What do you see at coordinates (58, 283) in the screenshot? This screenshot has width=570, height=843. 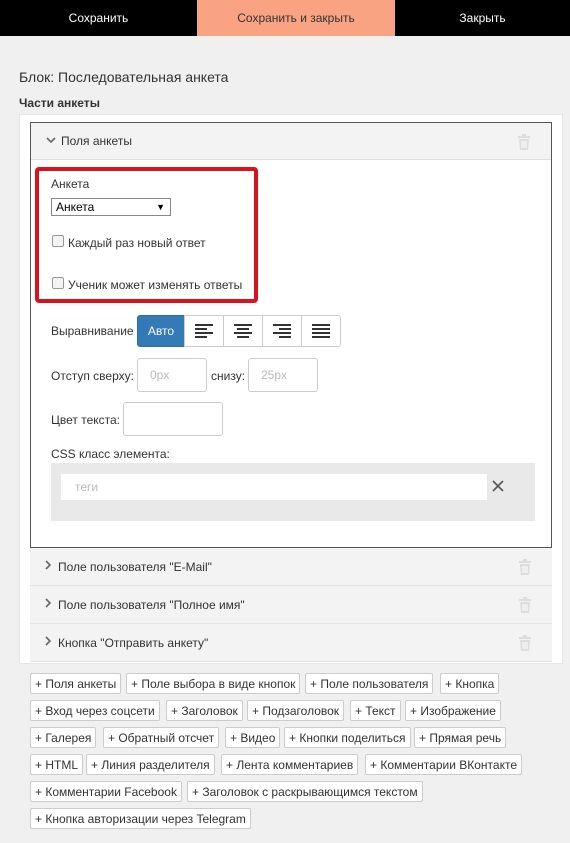 I see `can-edit-checkbox` at bounding box center [58, 283].